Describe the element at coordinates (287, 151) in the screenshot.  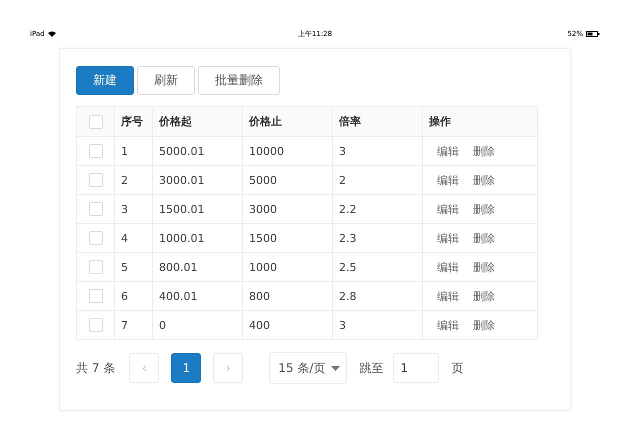
I see `table-cell: 10000` at that location.